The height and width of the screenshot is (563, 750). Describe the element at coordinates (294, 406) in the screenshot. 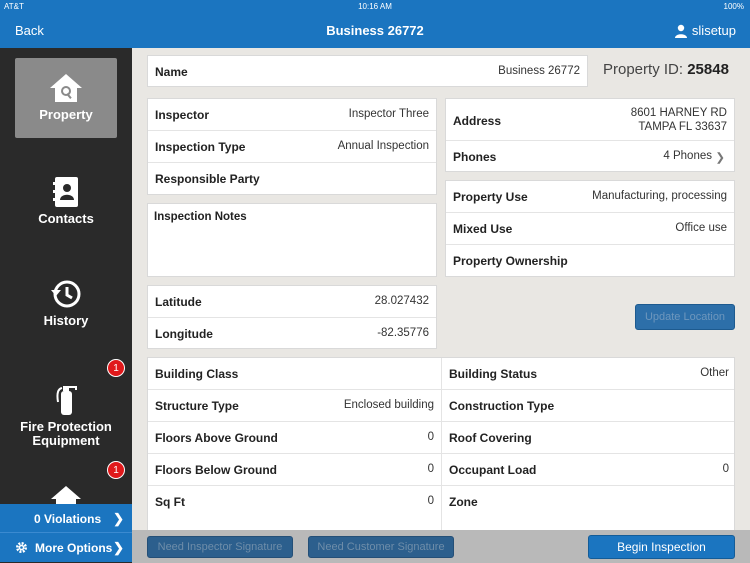

I see `structure-type-row: Structure Type Enclosed building` at that location.